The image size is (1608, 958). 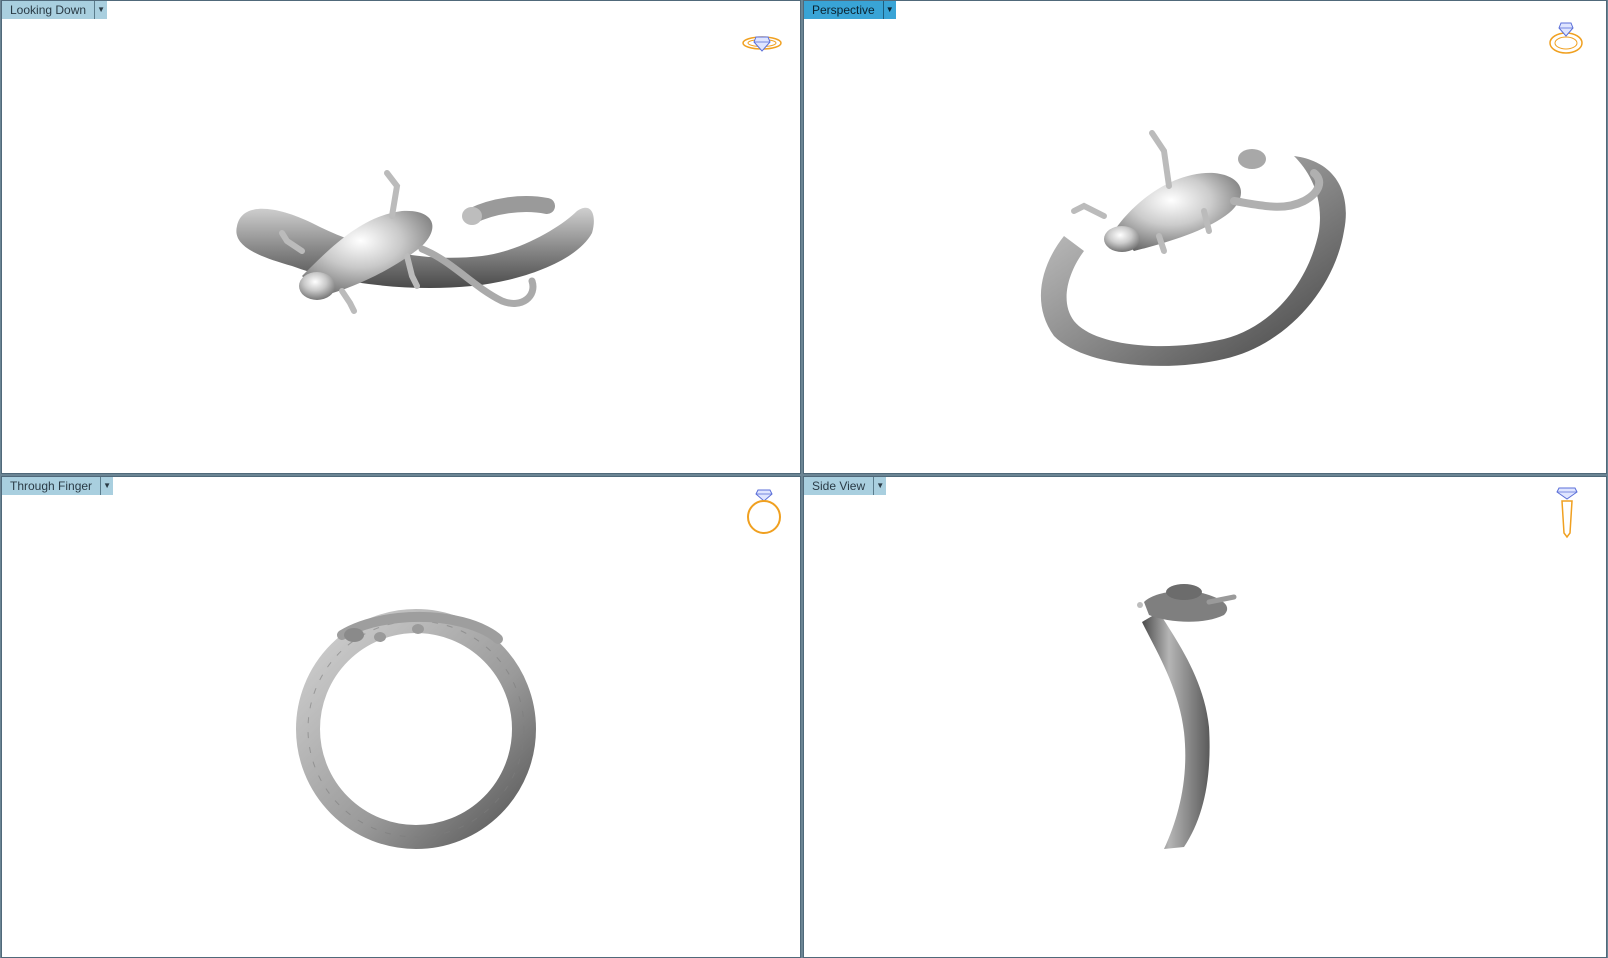 What do you see at coordinates (416, 729) in the screenshot?
I see `ring-model-through-finger-view` at bounding box center [416, 729].